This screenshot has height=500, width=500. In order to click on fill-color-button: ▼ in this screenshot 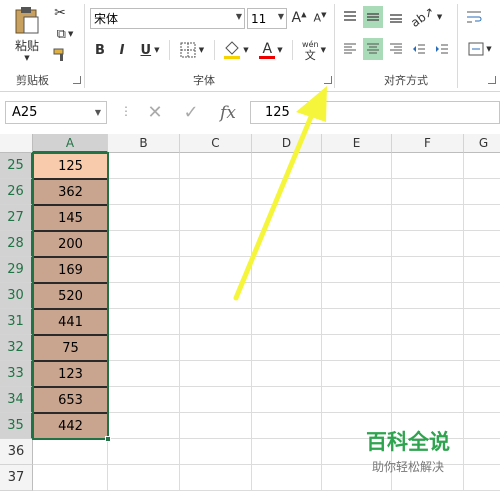, I will do `click(236, 50)`.